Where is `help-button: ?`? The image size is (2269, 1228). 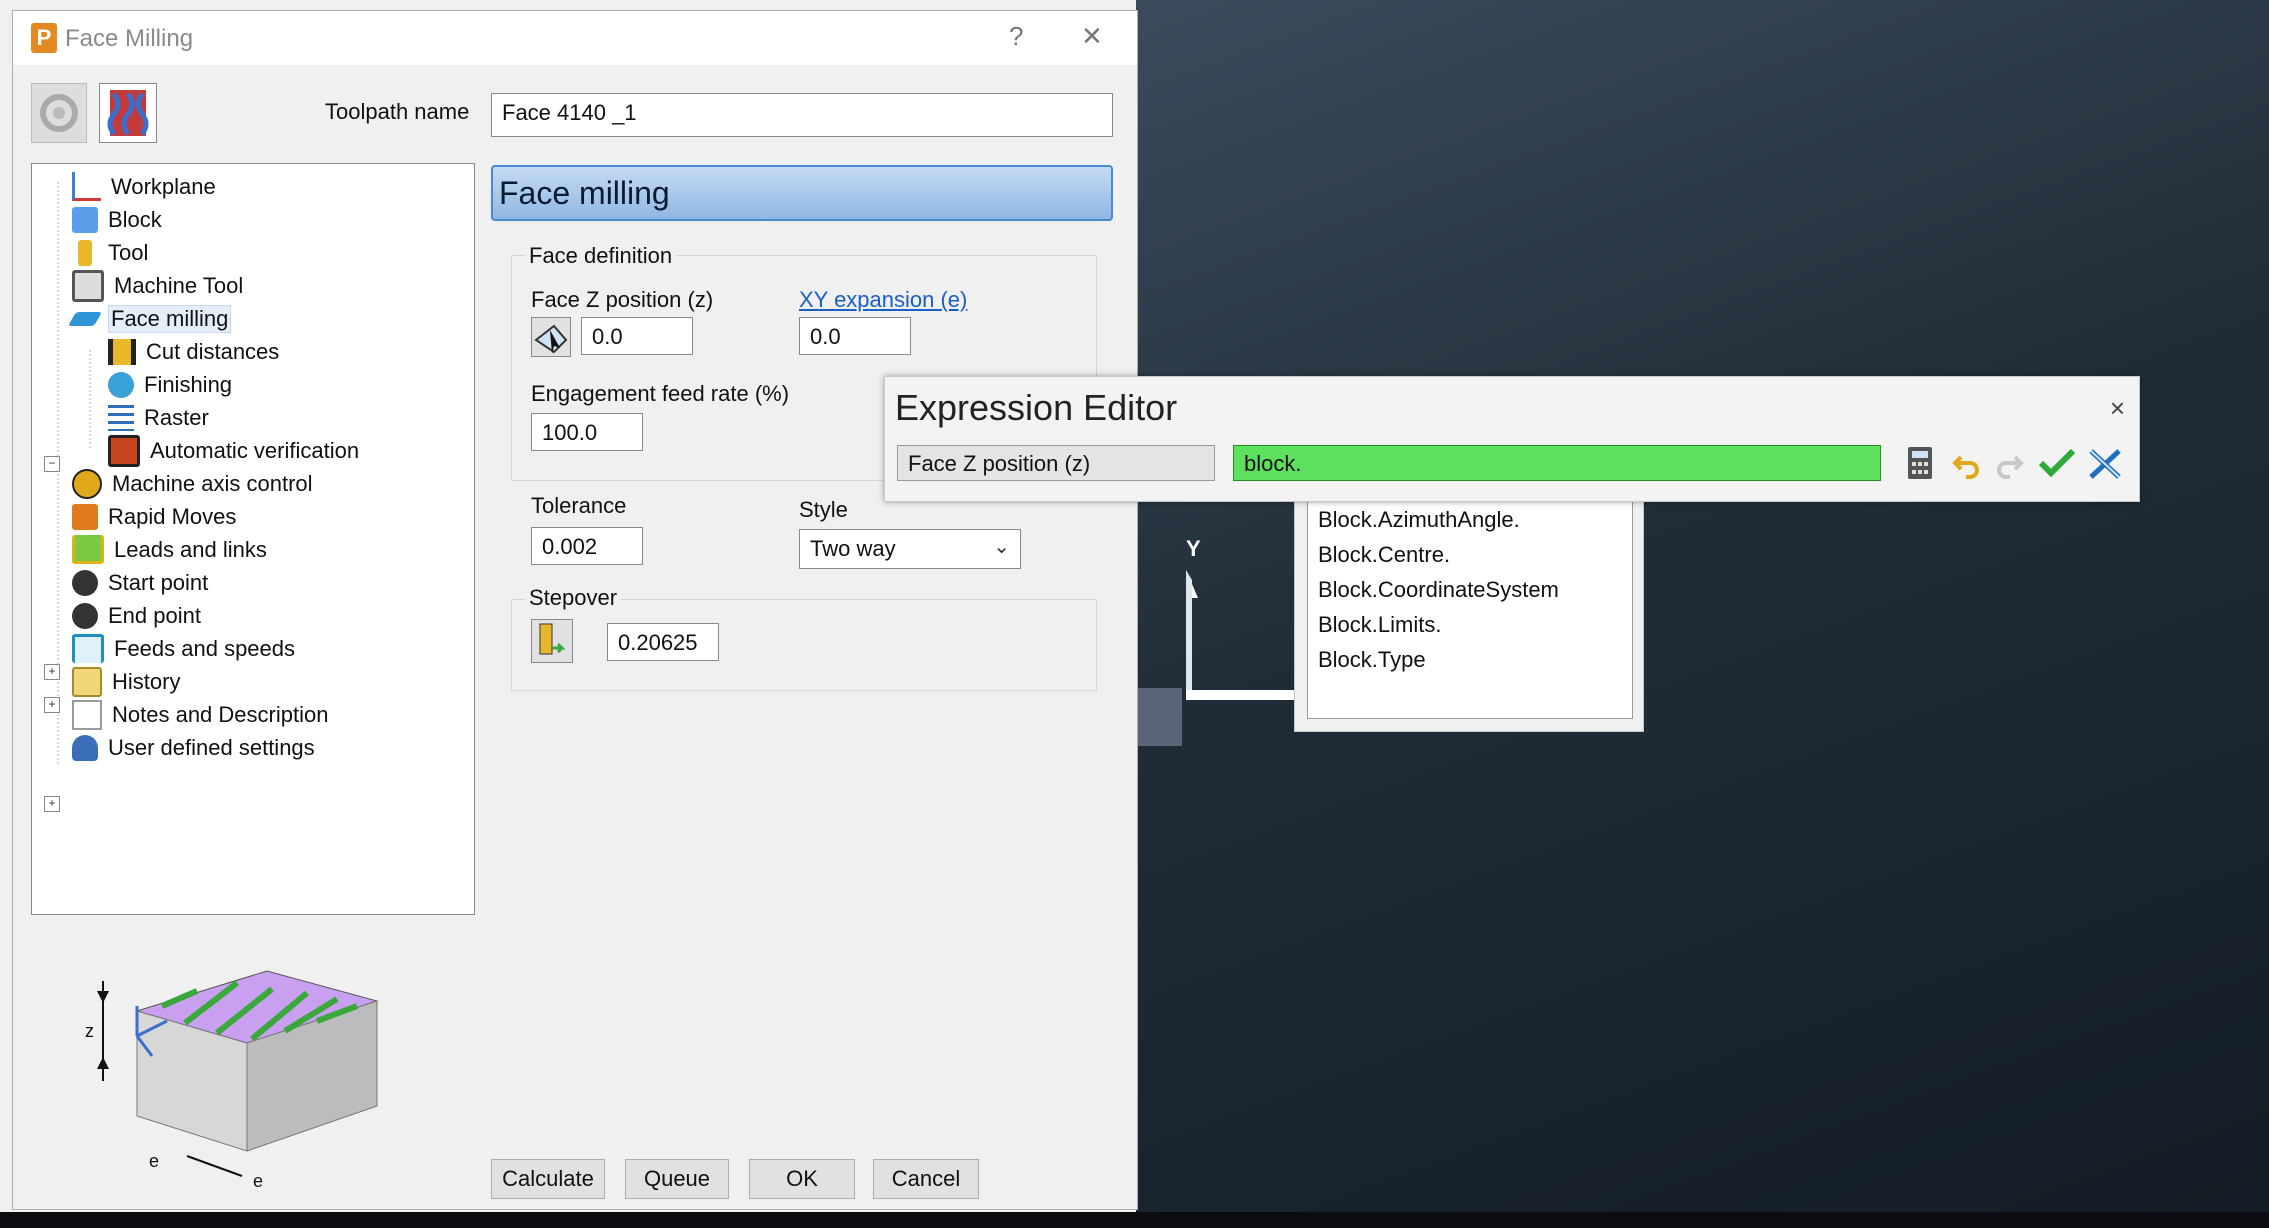 help-button: ? is located at coordinates (1016, 36).